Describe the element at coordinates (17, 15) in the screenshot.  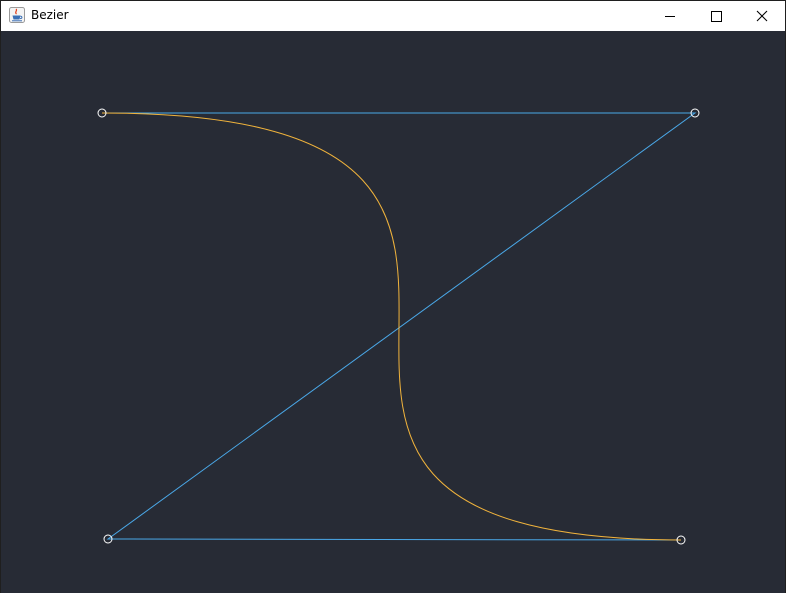
I see `java-cup-icon` at that location.